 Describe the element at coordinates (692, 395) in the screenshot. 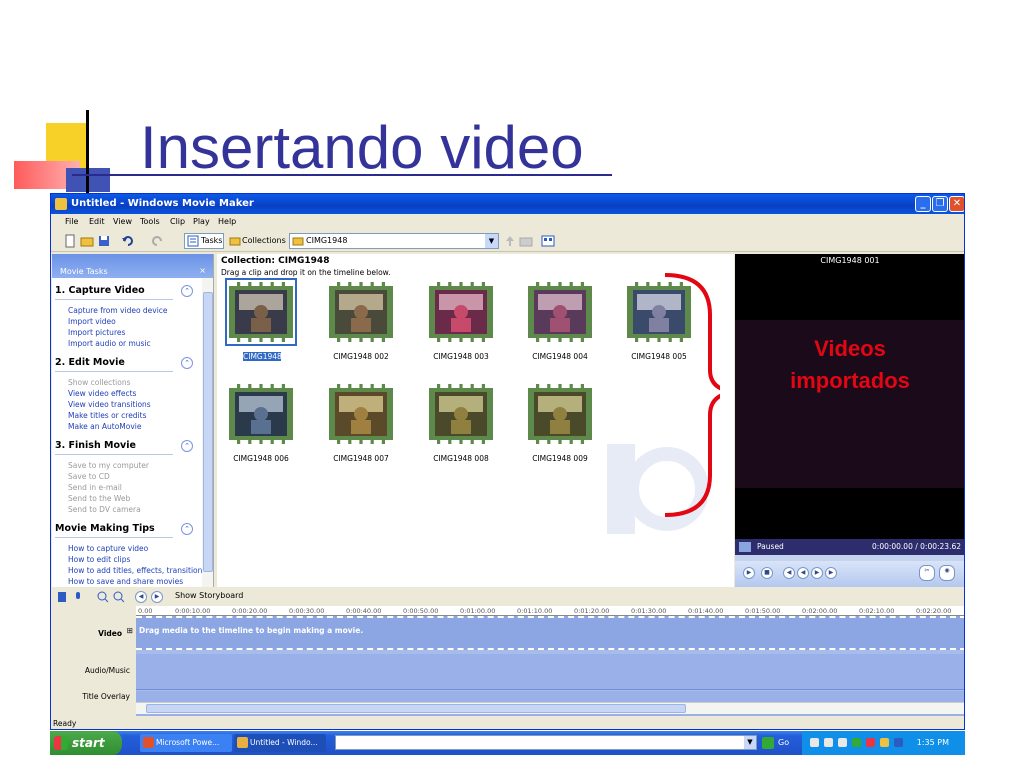

I see `red-brace-annotation` at that location.